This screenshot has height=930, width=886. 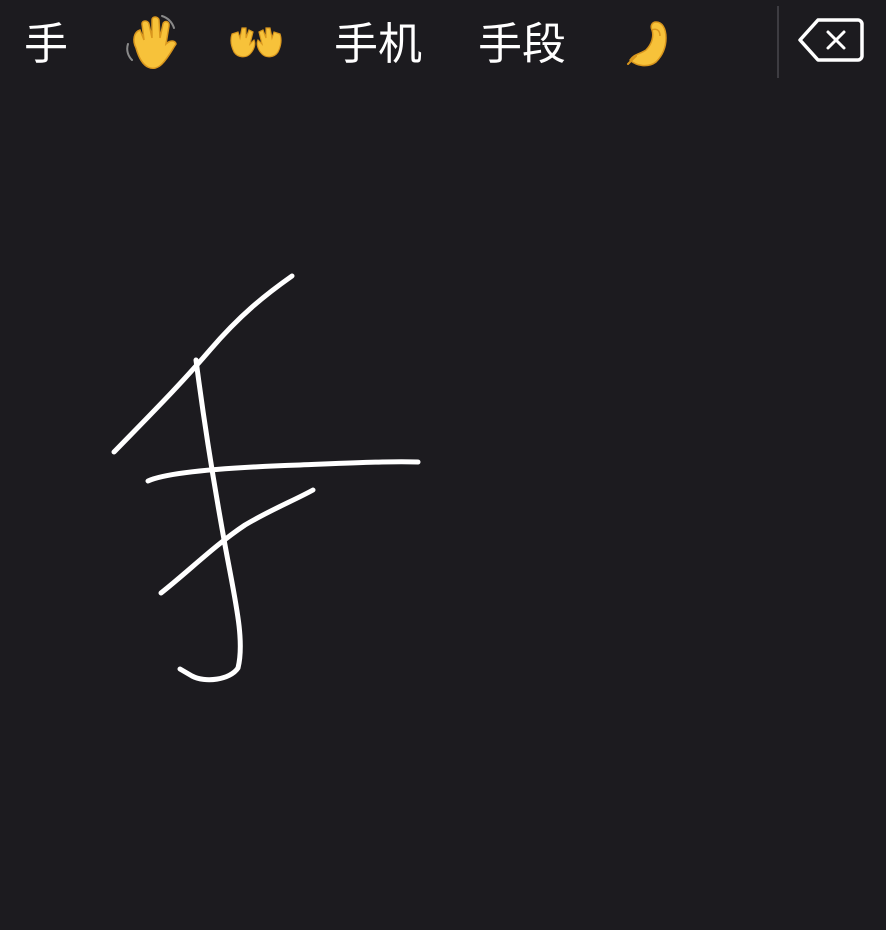 What do you see at coordinates (647, 44) in the screenshot?
I see `pinched-fingers-icon` at bounding box center [647, 44].